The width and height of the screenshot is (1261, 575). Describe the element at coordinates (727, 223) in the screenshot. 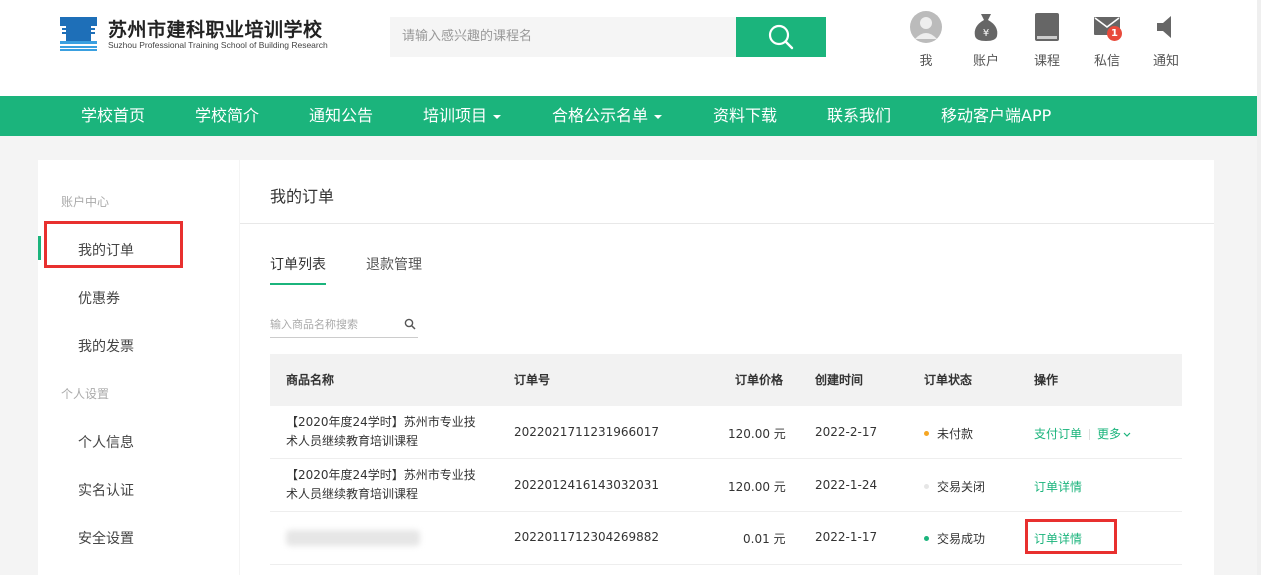

I see `divider` at that location.